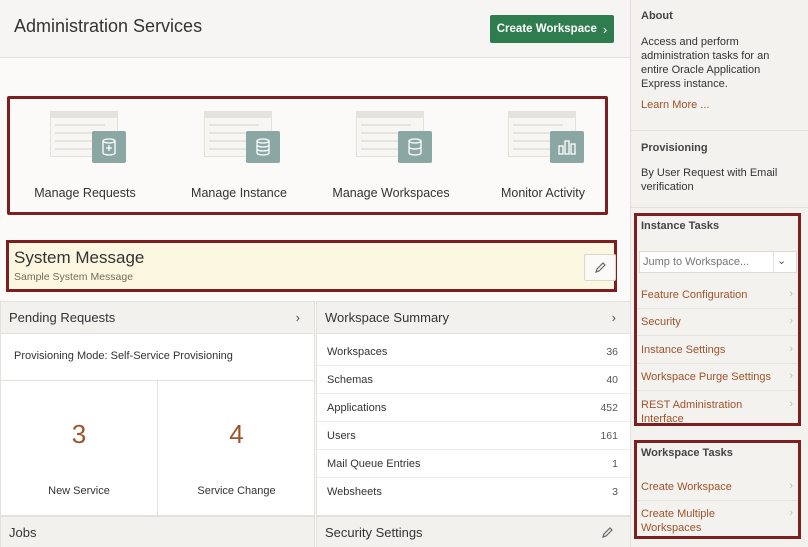  What do you see at coordinates (716, 350) in the screenshot?
I see `task-instance-settings: Instance Settings` at bounding box center [716, 350].